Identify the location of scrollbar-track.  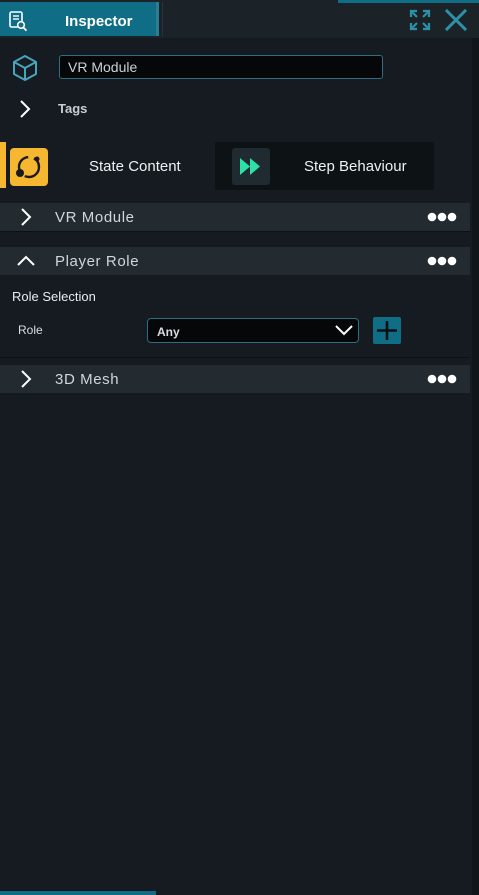
(475, 466).